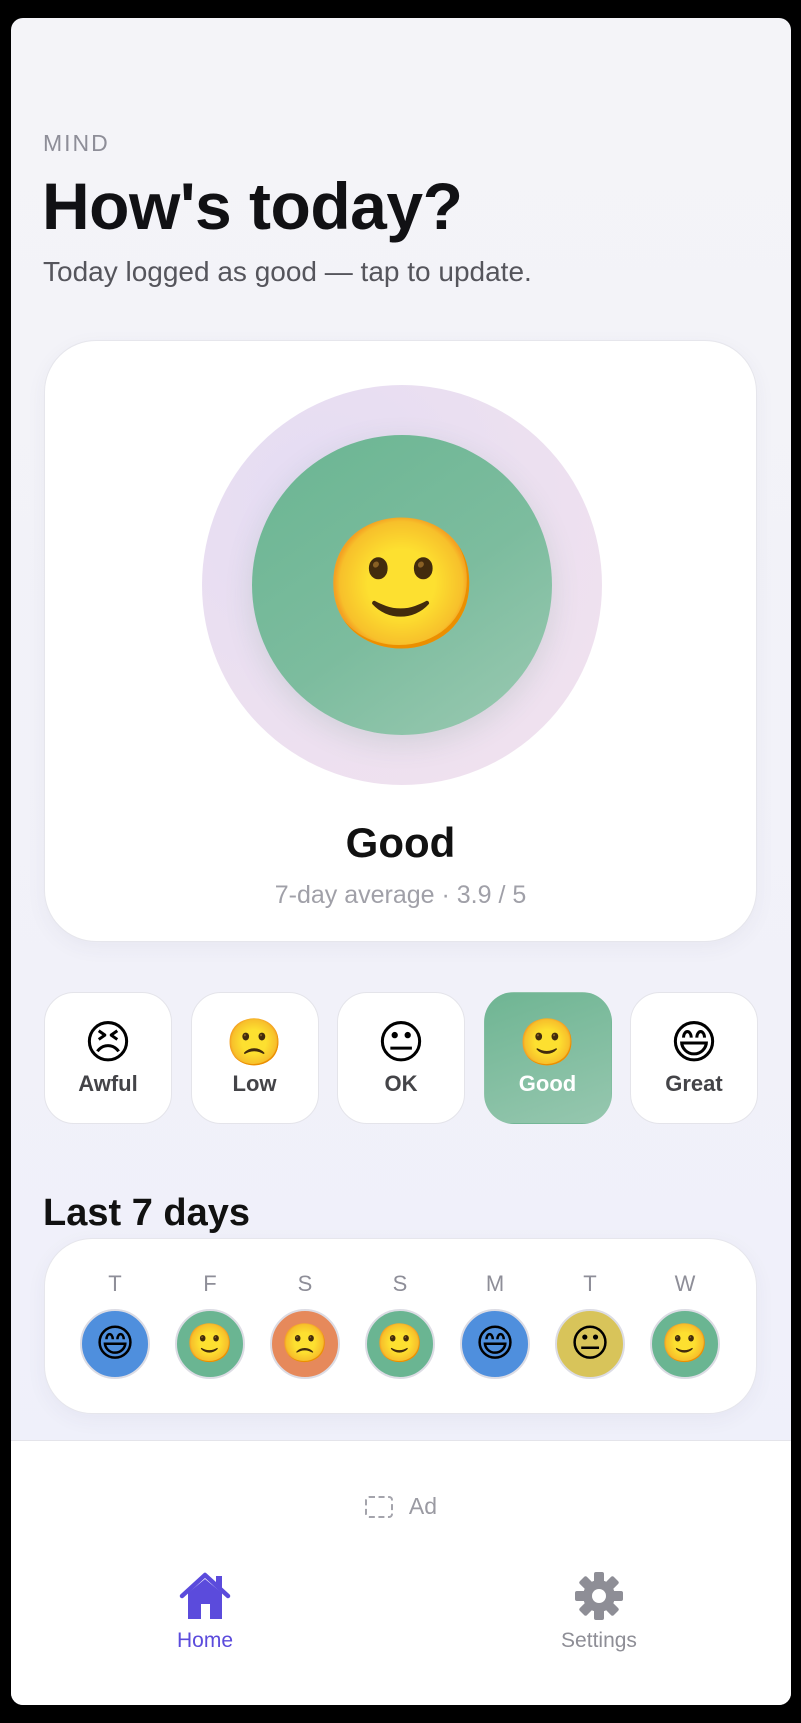  Describe the element at coordinates (146, 1213) in the screenshot. I see `history-title: Last 7 days` at that location.